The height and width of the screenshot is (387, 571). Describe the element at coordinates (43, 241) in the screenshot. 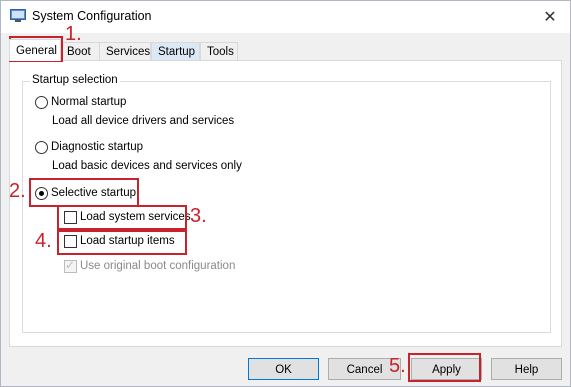

I see `annotation-number-4: 4.` at that location.